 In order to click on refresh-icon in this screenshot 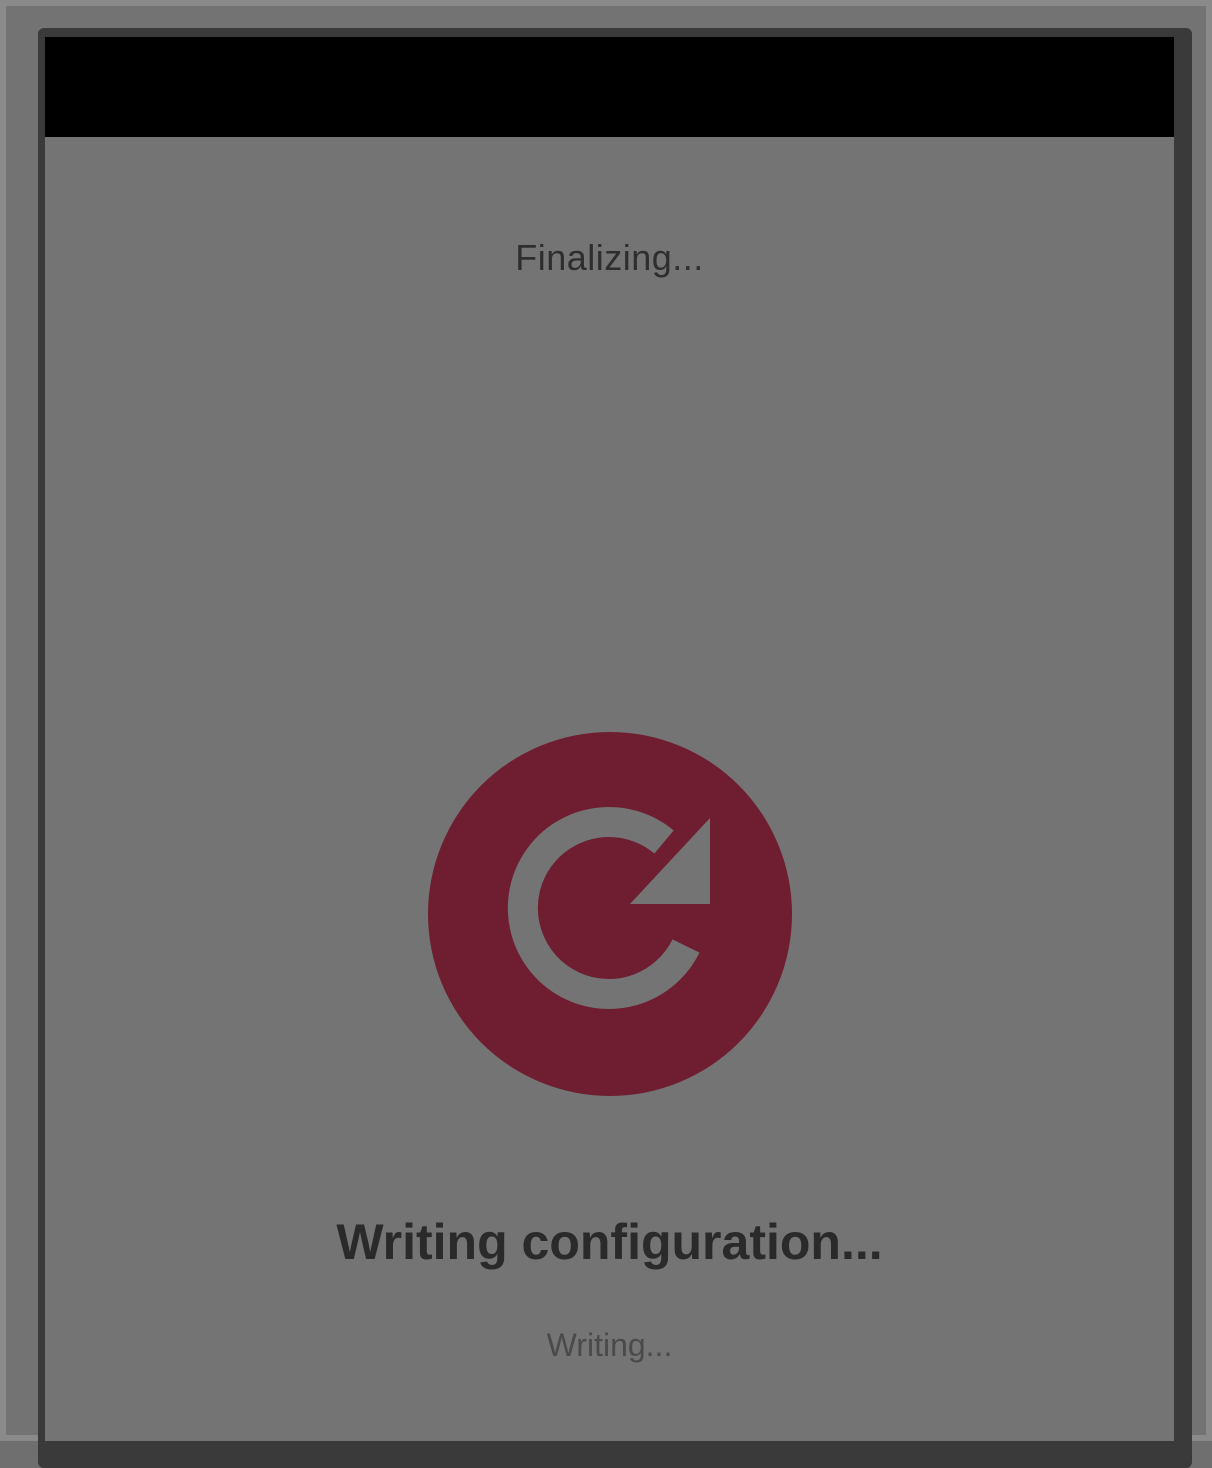, I will do `click(610, 914)`.